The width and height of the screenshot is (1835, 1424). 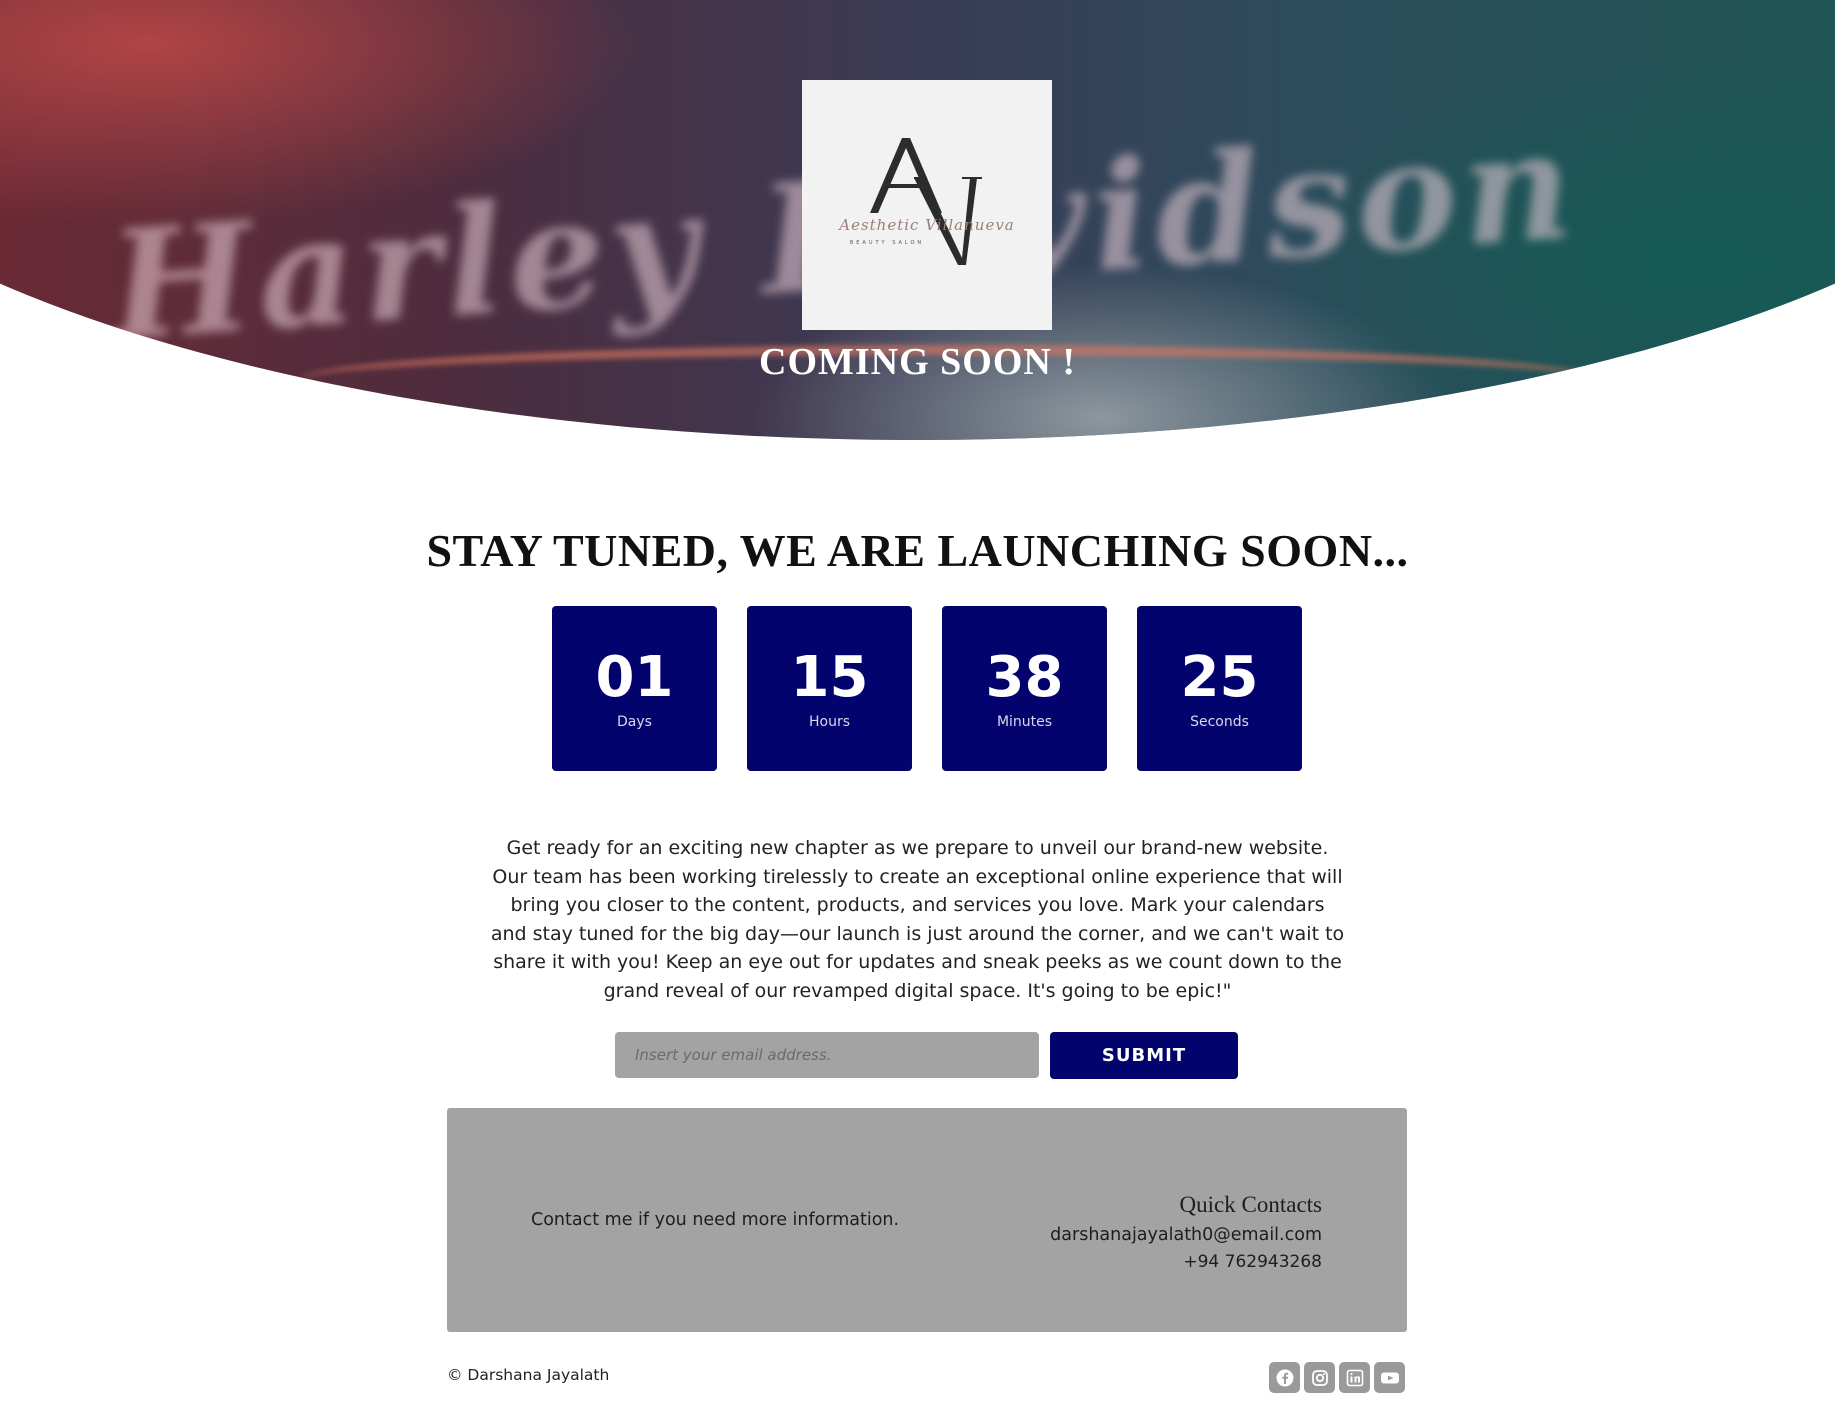 I want to click on countdown-days-label: Days, so click(x=634, y=722).